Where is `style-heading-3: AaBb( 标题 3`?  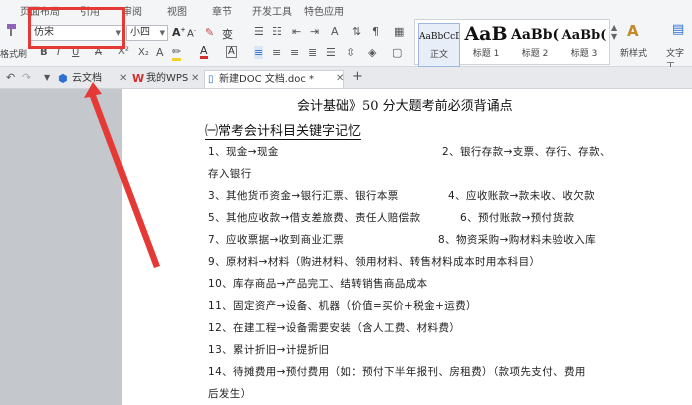
style-heading-3: AaBb( 标题 3 is located at coordinates (584, 45).